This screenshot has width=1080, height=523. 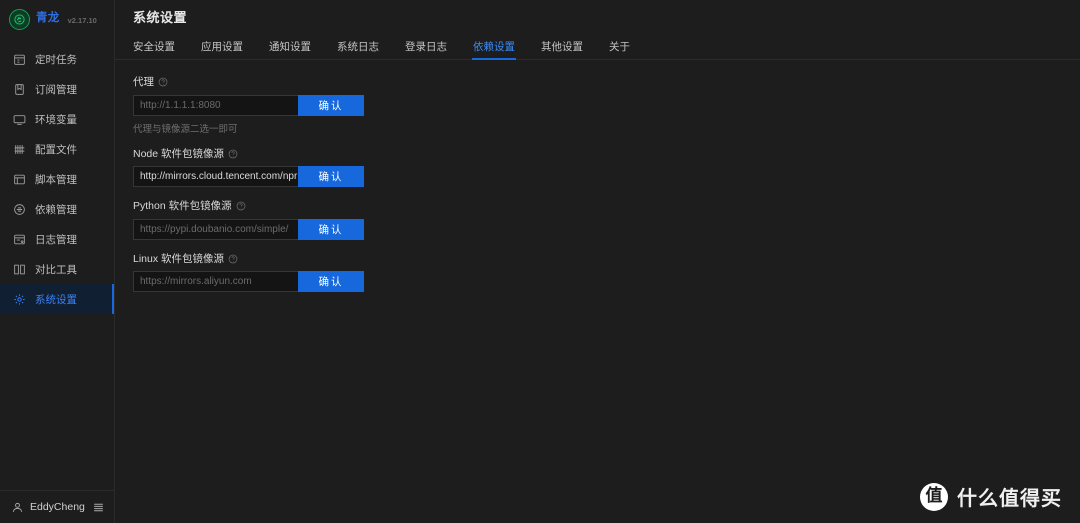 I want to click on linux-confirm-button: 确认, so click(x=331, y=281).